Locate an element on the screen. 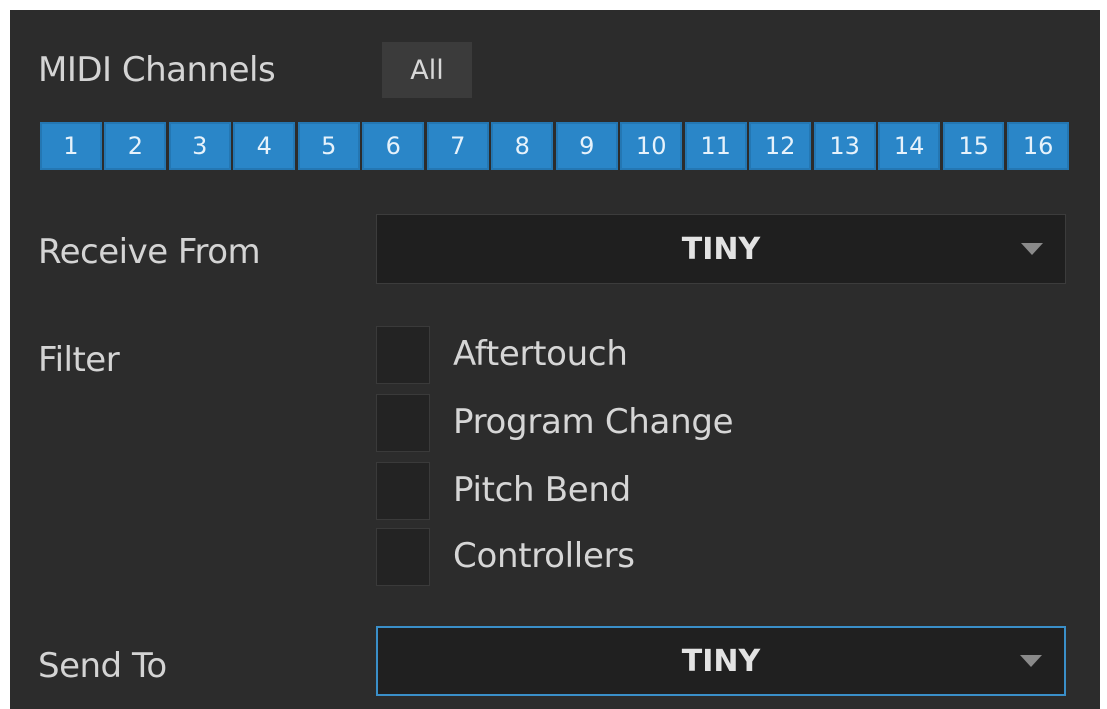  receive-from-dropdown: TINY is located at coordinates (721, 249).